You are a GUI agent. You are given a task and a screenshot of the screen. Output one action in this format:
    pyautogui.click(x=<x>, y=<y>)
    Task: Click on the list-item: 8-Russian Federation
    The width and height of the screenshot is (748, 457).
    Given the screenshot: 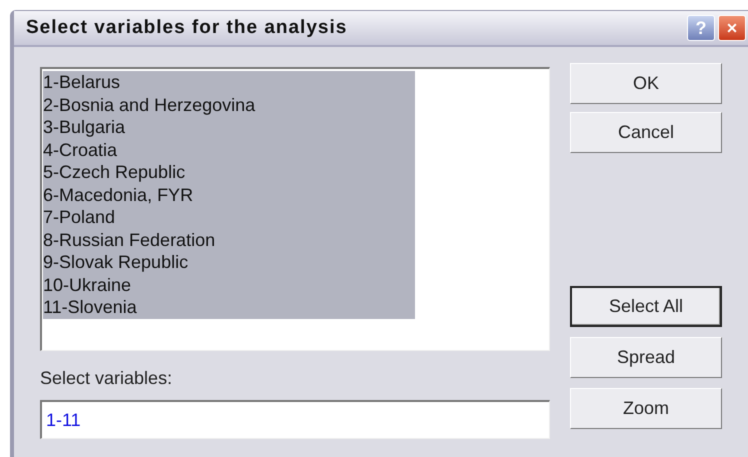 What is the action you would take?
    pyautogui.click(x=229, y=239)
    